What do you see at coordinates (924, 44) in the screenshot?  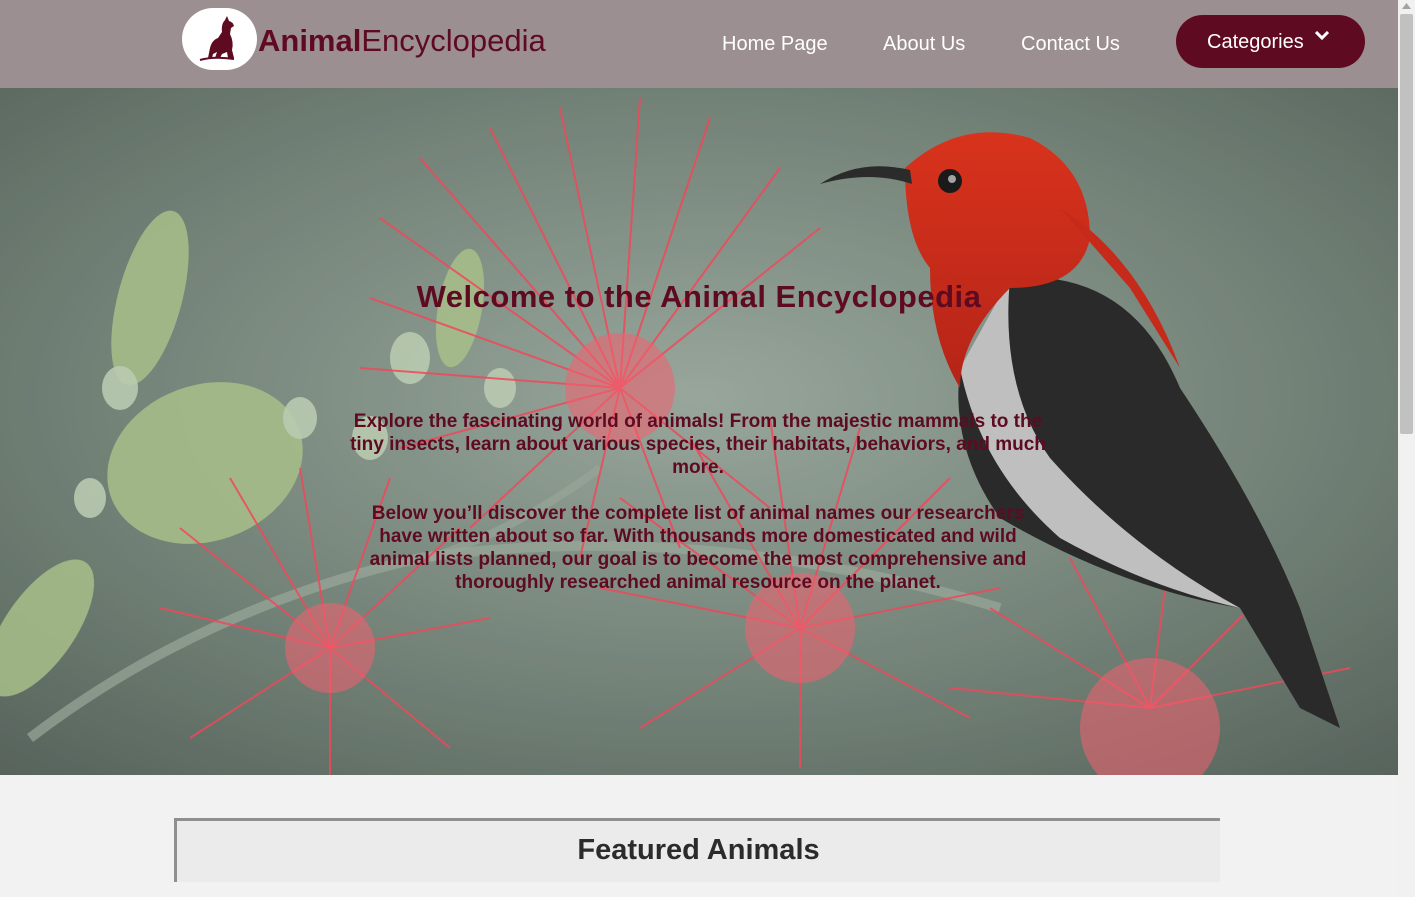 I see `nav-about-link: About Us` at bounding box center [924, 44].